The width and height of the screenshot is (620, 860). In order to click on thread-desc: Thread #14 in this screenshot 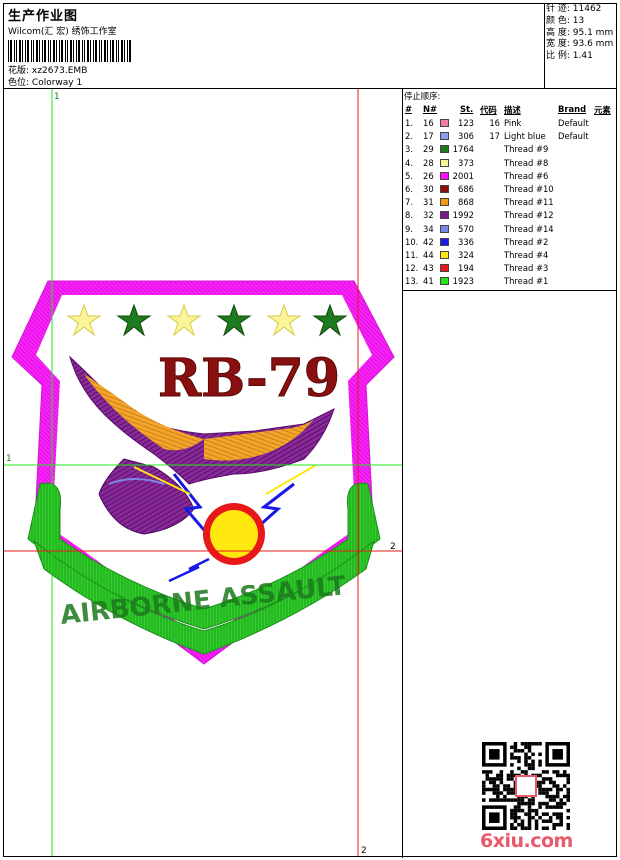, I will do `click(529, 228)`.